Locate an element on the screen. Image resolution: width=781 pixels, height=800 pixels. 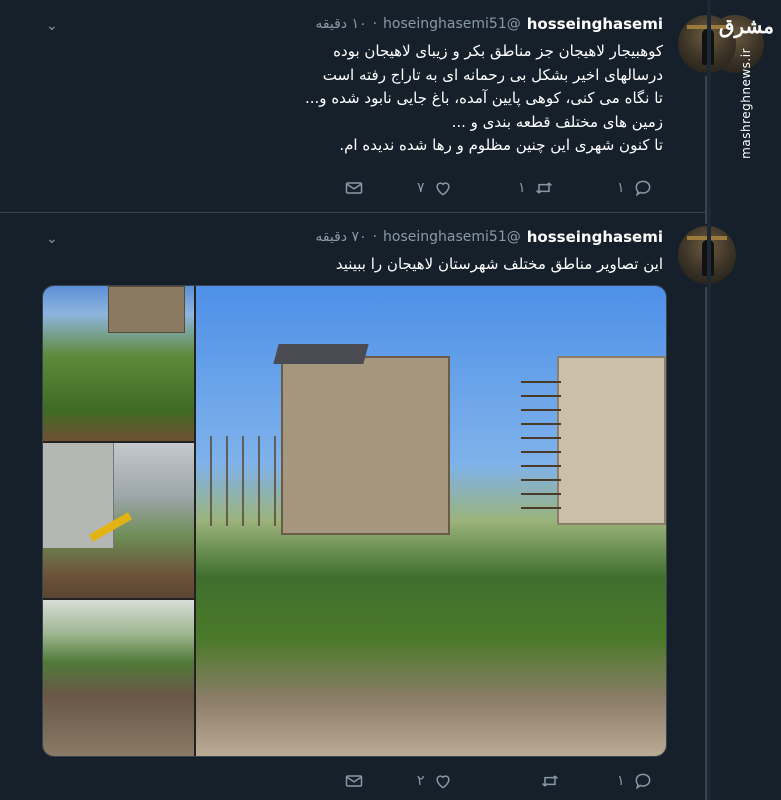
timestamp: ۱۰ دقیقه is located at coordinates (340, 24).